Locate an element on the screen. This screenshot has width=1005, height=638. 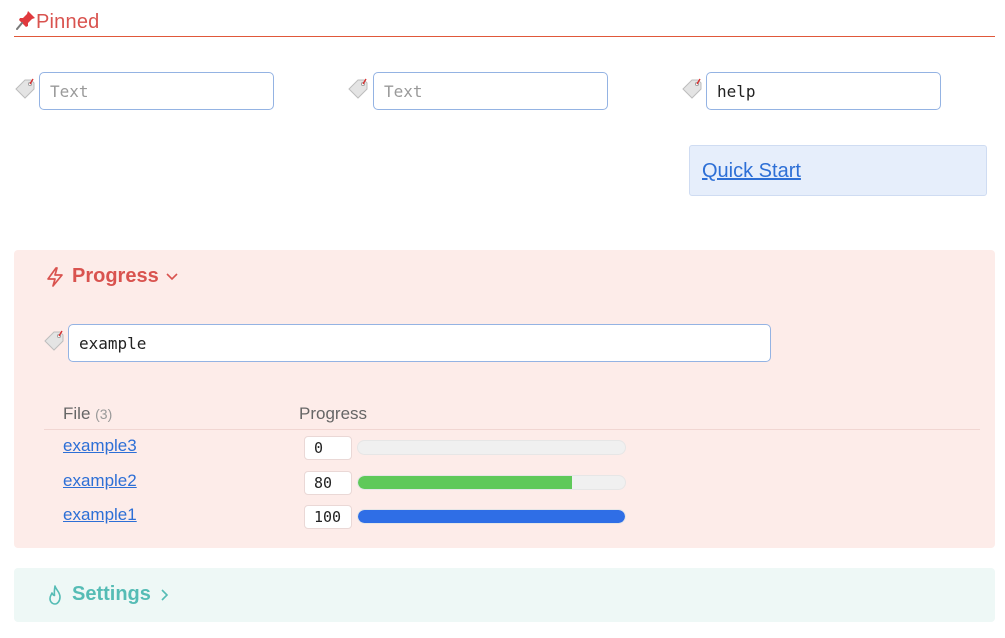
pinned-header: Pinned is located at coordinates (504, 22).